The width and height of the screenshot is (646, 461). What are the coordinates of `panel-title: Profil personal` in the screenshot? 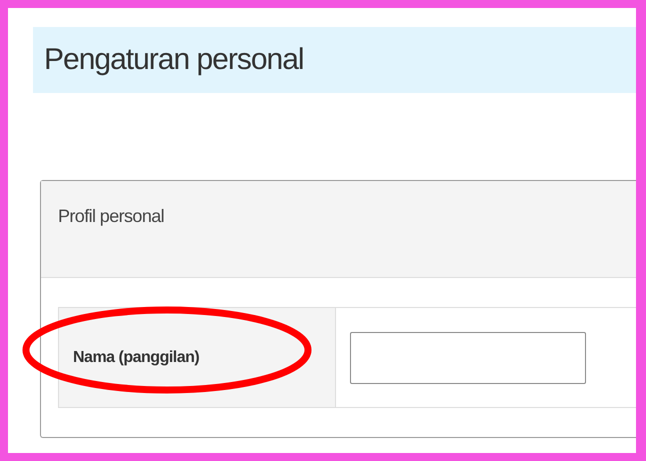 It's located at (111, 216).